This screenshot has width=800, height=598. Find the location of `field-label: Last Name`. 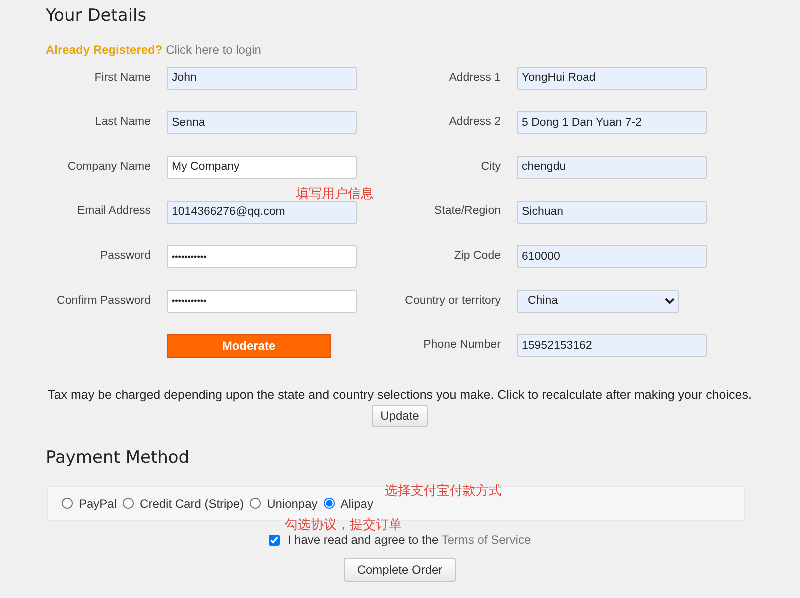

field-label: Last Name is located at coordinates (122, 122).